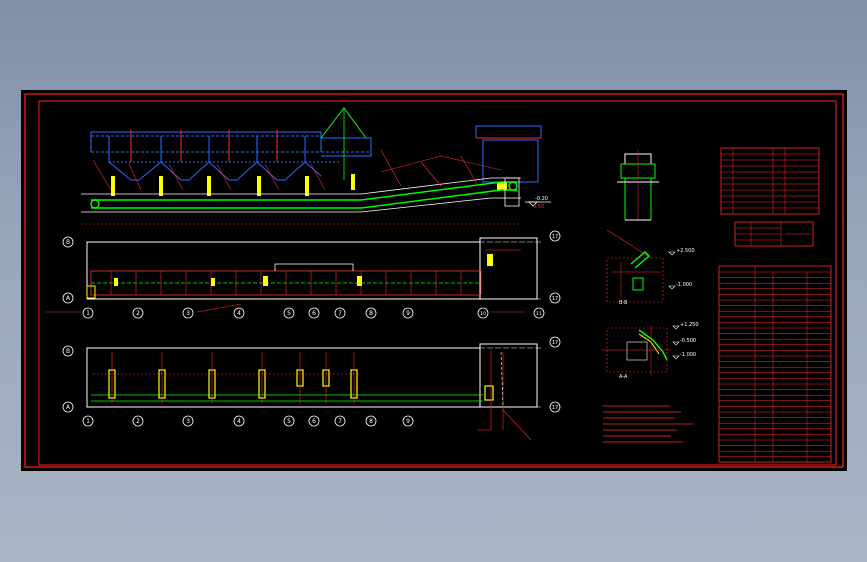 The width and height of the screenshot is (867, 562). Describe the element at coordinates (343, 123) in the screenshot. I see `tripod` at that location.